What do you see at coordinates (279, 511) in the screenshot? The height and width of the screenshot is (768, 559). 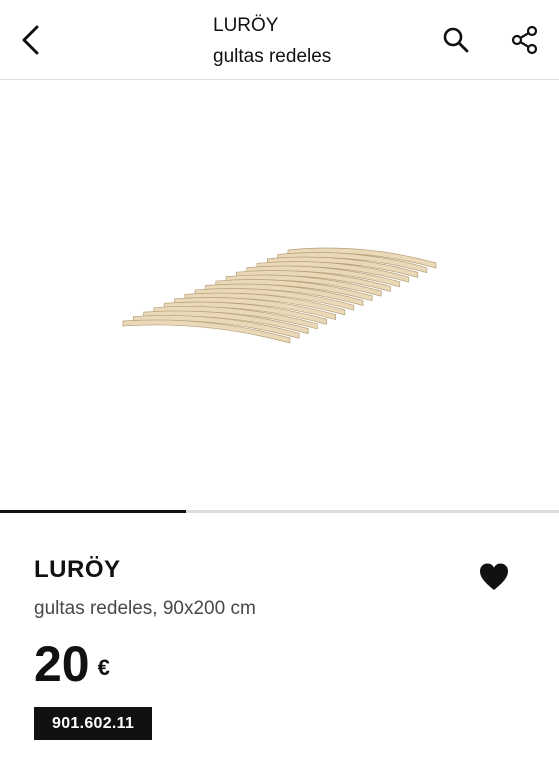 I see `carousel-progress-bar` at bounding box center [279, 511].